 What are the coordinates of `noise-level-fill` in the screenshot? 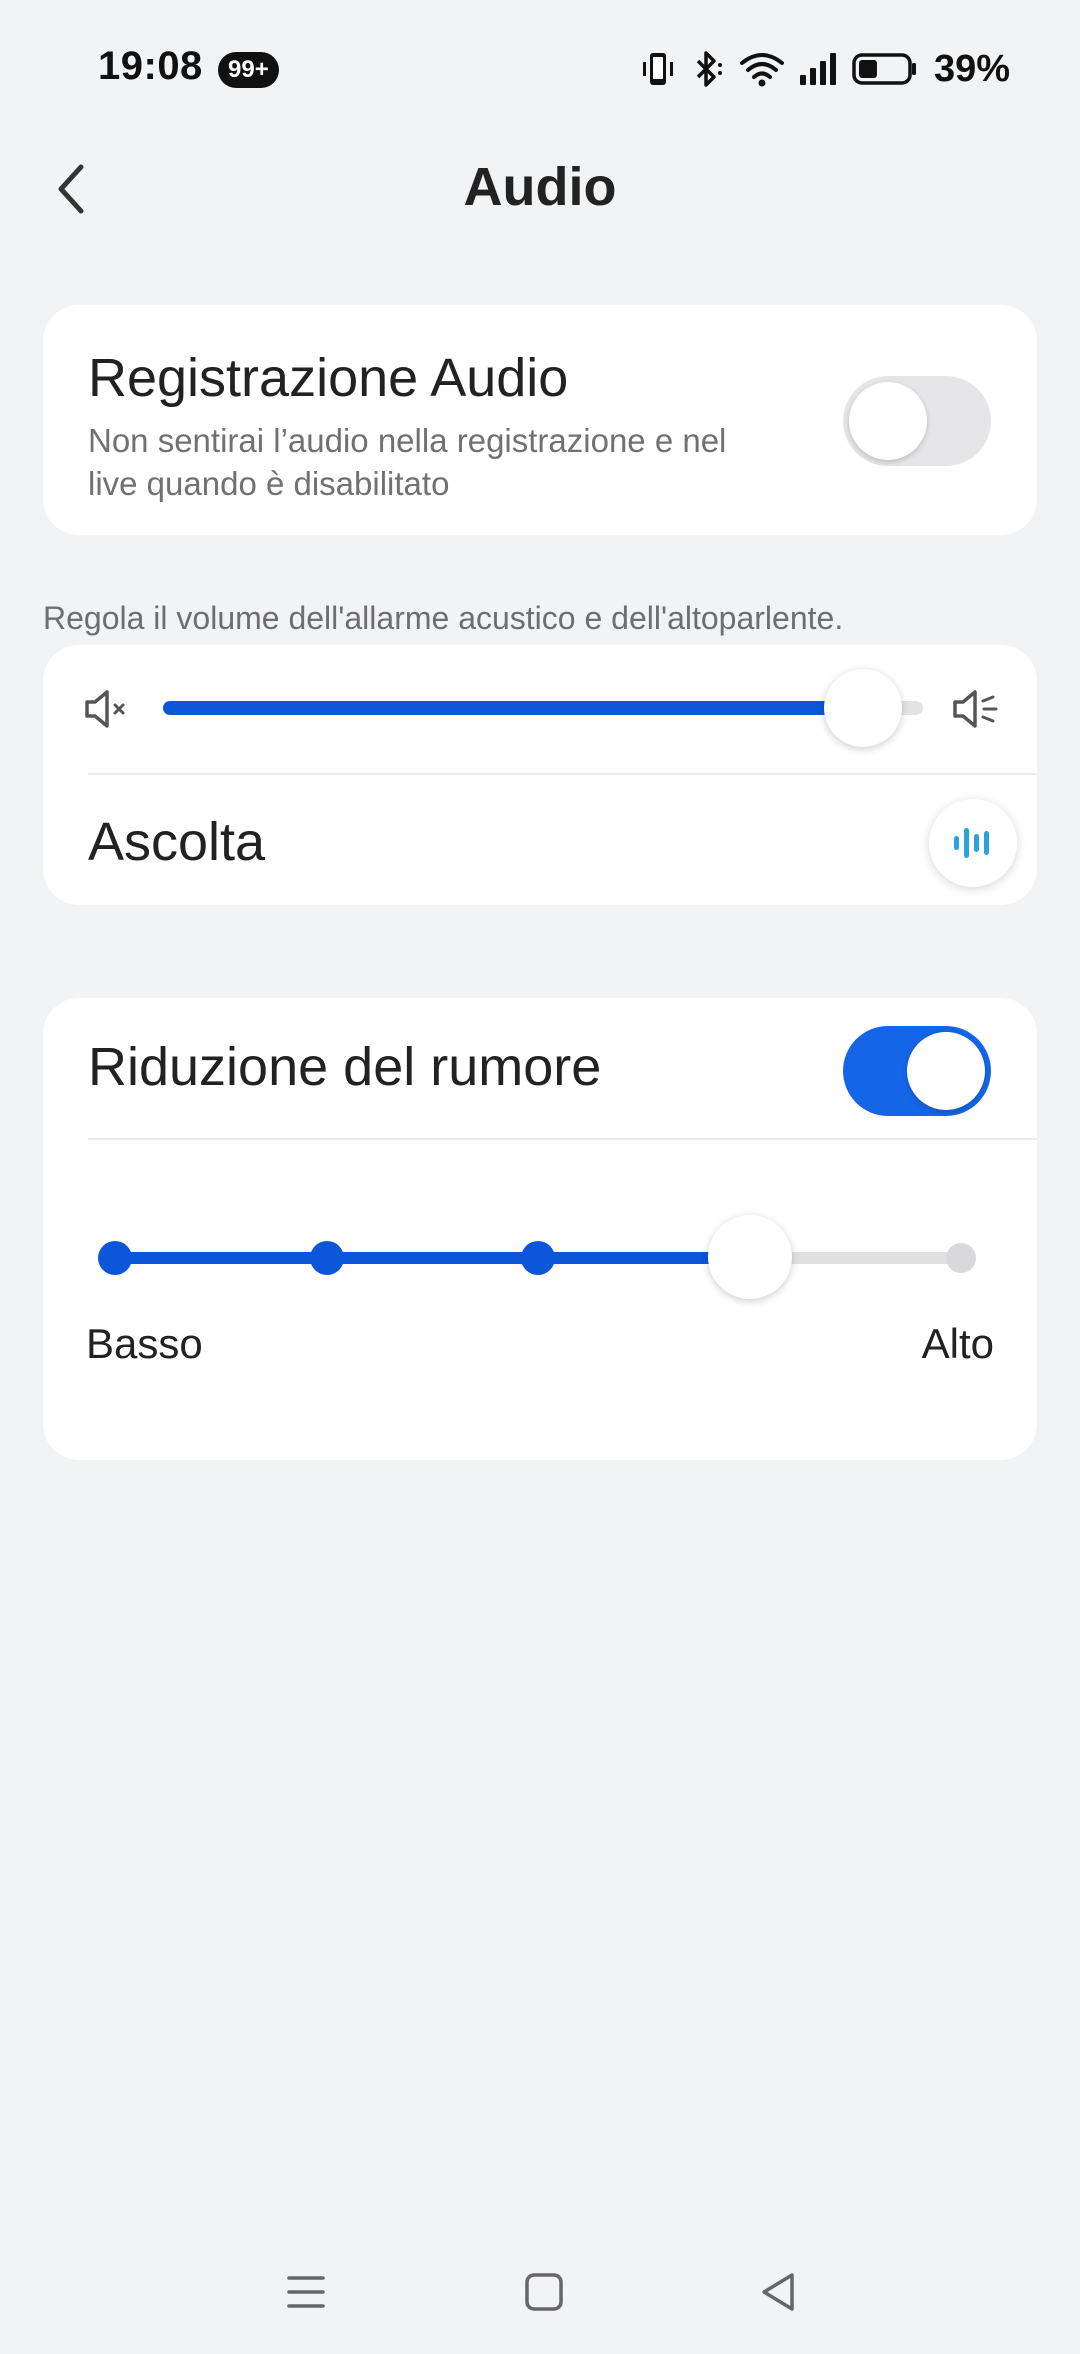 It's located at (432, 1258).